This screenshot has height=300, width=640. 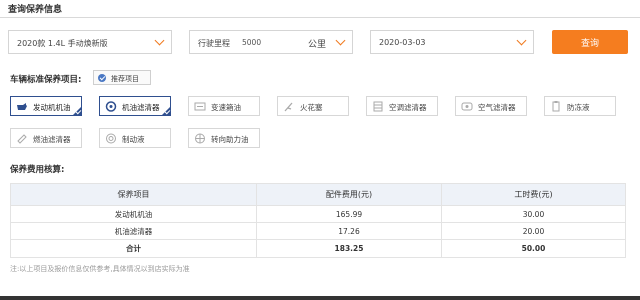 I want to click on item-spark-plug: 火花塞, so click(x=313, y=106).